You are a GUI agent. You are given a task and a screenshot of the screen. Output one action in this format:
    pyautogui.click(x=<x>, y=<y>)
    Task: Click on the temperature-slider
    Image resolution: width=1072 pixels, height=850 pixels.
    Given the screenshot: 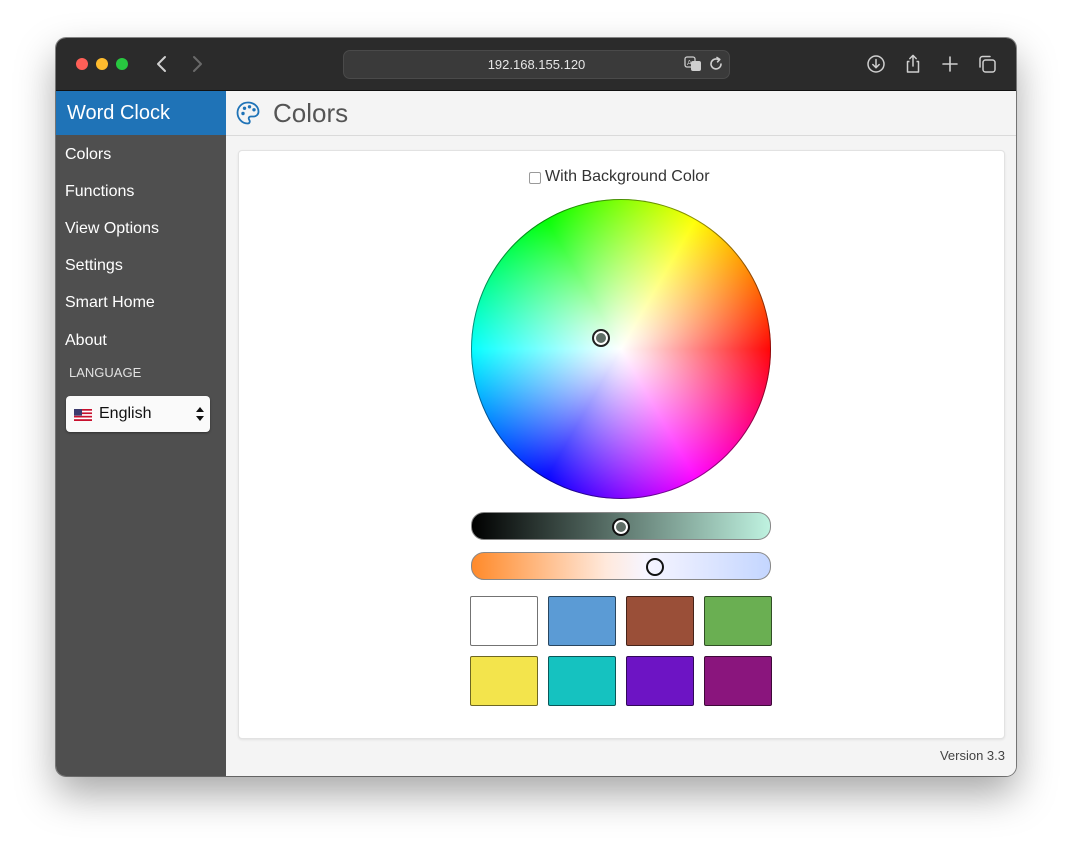 What is the action you would take?
    pyautogui.click(x=621, y=566)
    